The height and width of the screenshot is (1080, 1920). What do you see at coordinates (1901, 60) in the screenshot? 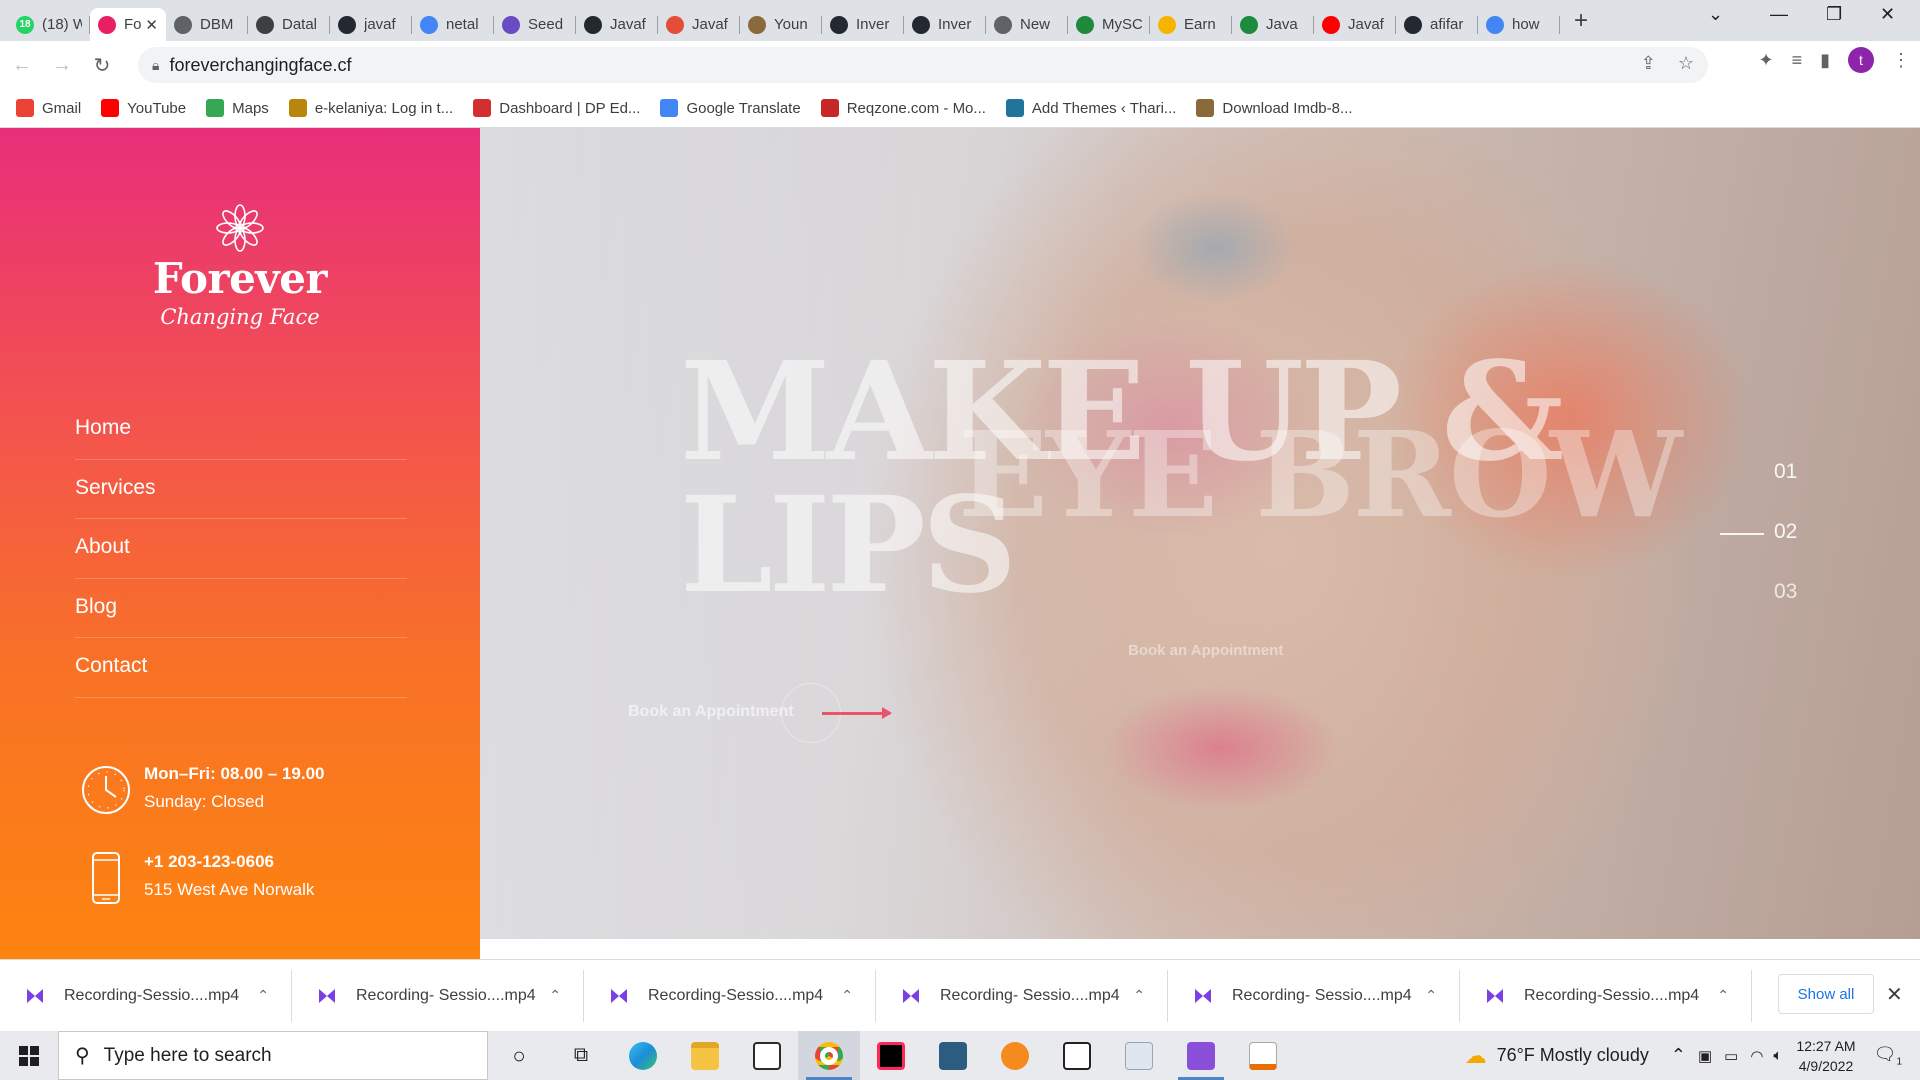
I see `menu-kebab-icon: ⋮` at bounding box center [1901, 60].